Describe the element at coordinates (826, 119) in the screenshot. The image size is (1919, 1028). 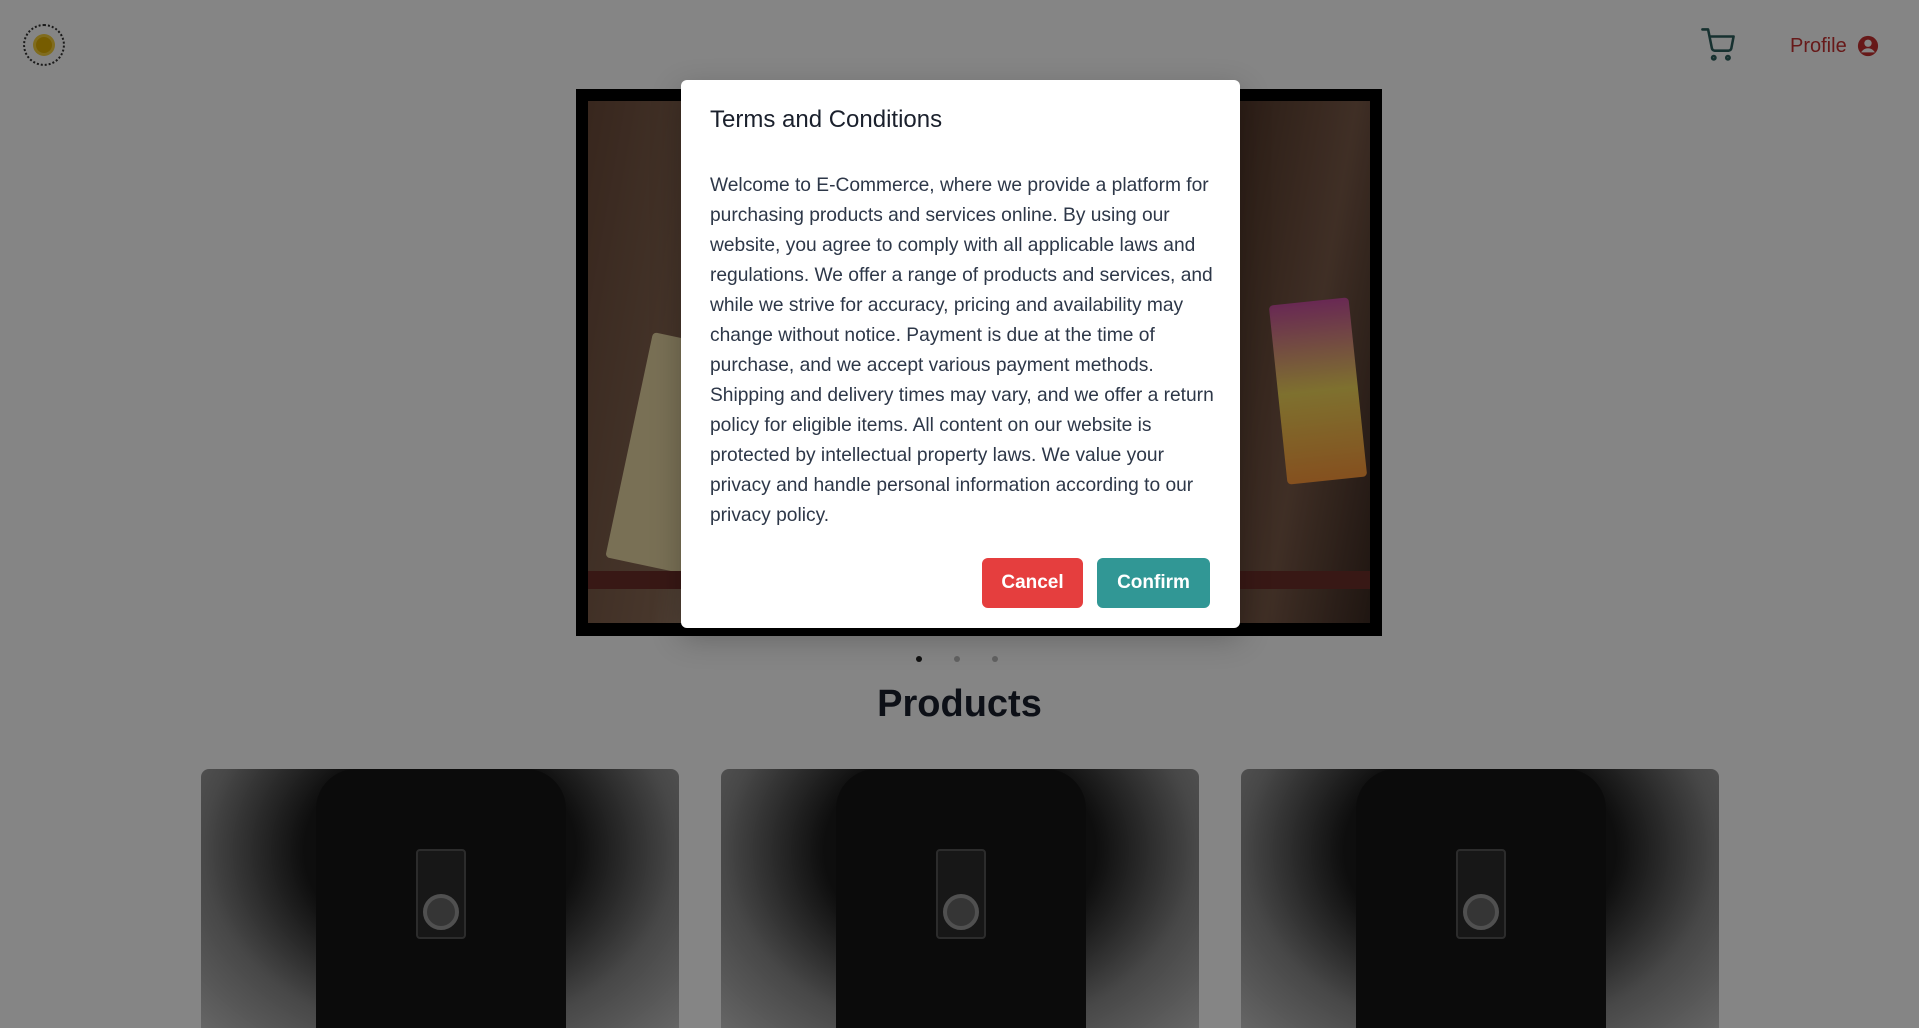
I see `modal-title: Terms and Conditions` at that location.